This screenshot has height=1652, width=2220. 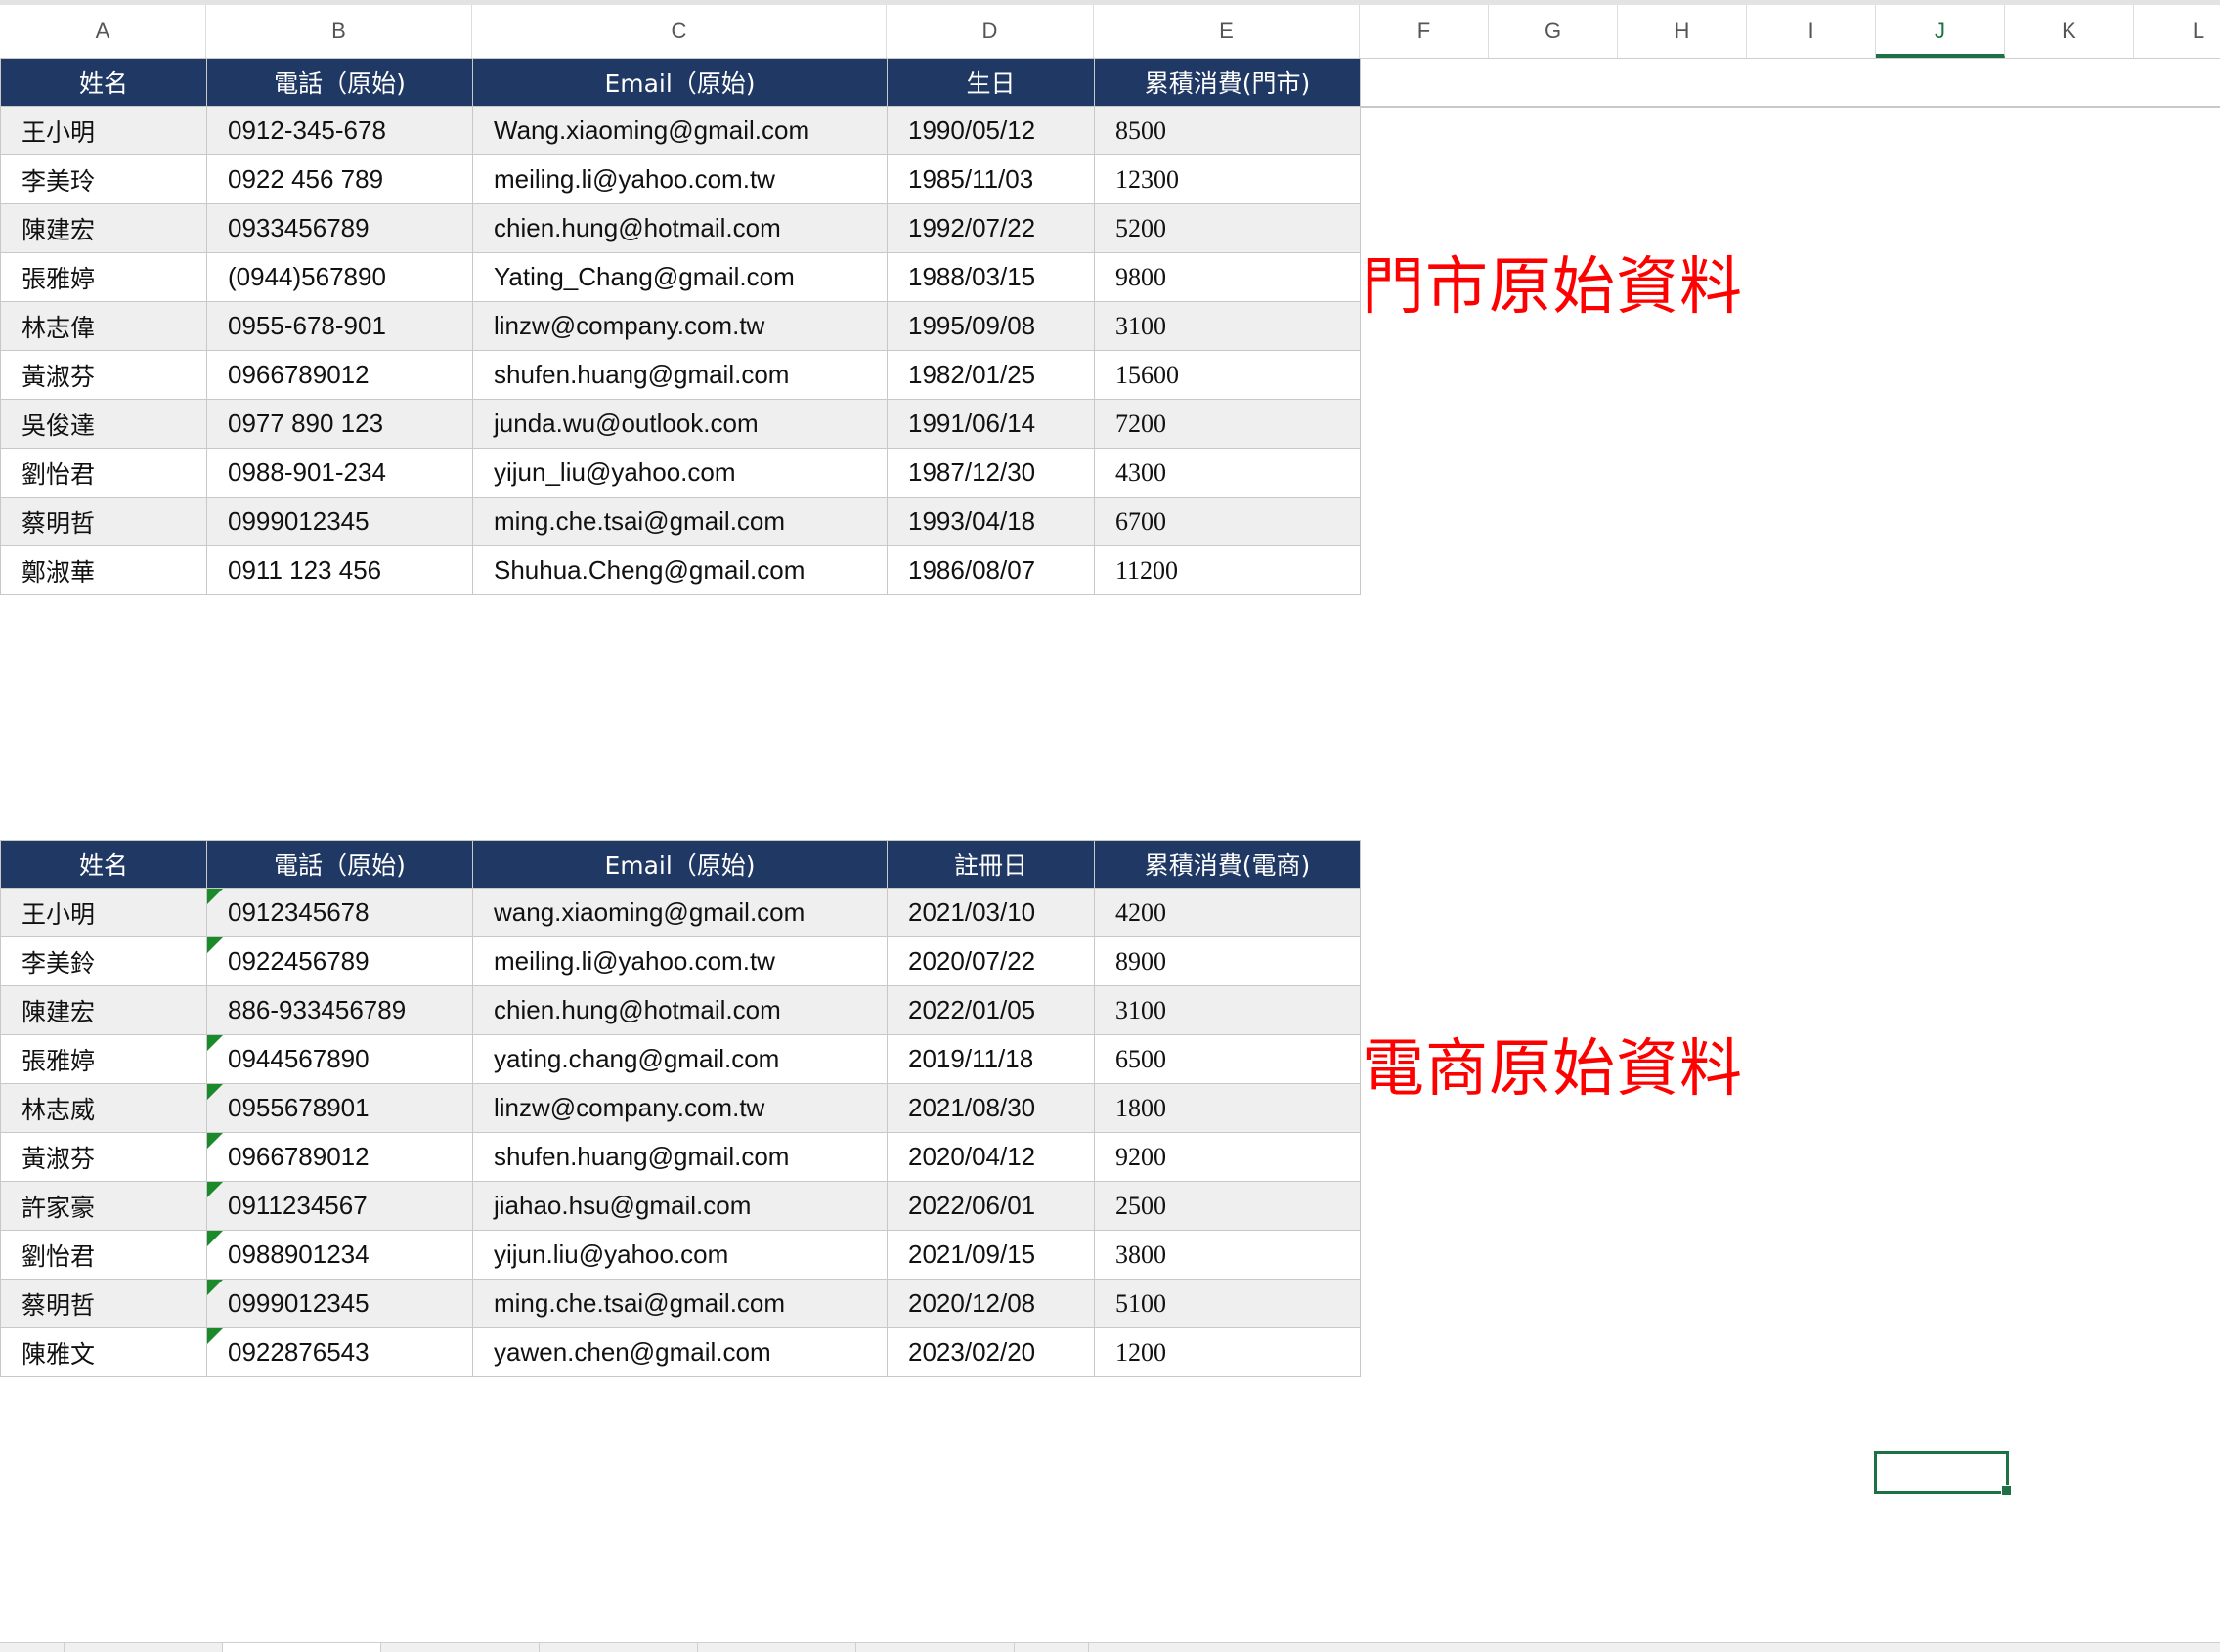 I want to click on cell-phone: 0955678901, so click(x=339, y=1108).